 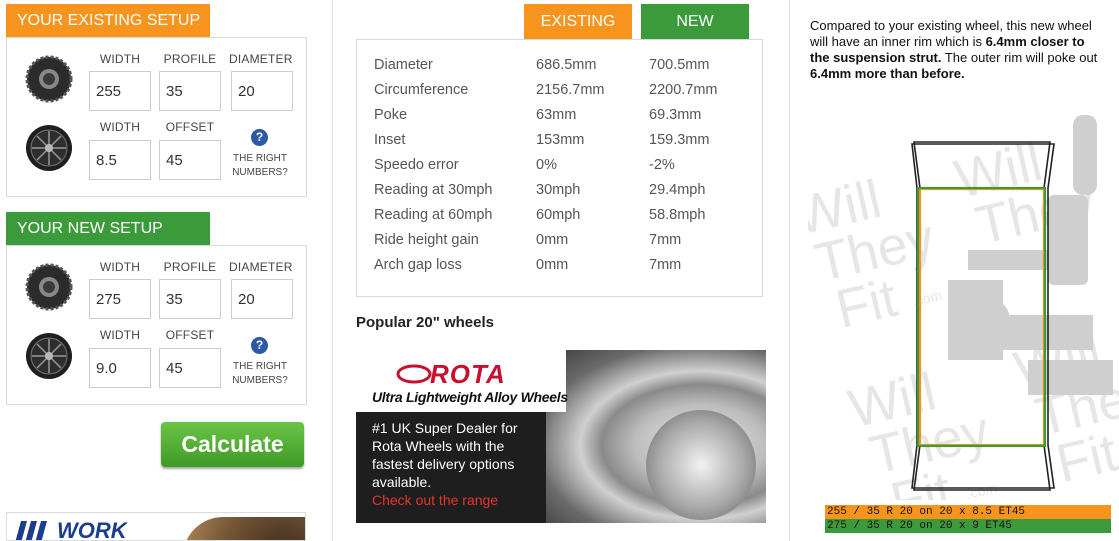 What do you see at coordinates (120, 91) in the screenshot?
I see `existing-tyre-width-input` at bounding box center [120, 91].